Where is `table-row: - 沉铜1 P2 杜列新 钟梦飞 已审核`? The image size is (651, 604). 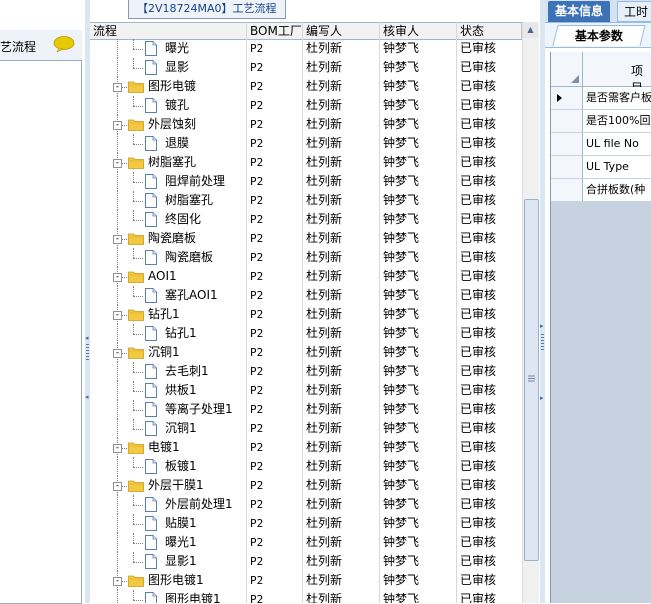
table-row: - 沉铜1 P2 杜列新 钟梦飞 已审核 is located at coordinates (306, 352).